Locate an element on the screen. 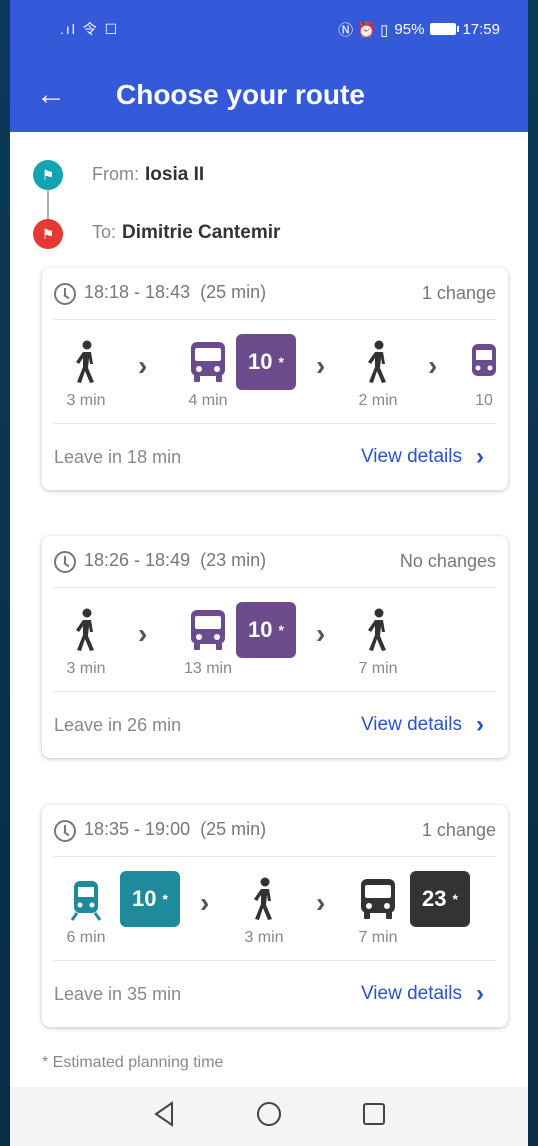 Image resolution: width=538 pixels, height=1146 pixels. route-header: 18:18 - 18:43 (25 min) 1 change is located at coordinates (275, 294).